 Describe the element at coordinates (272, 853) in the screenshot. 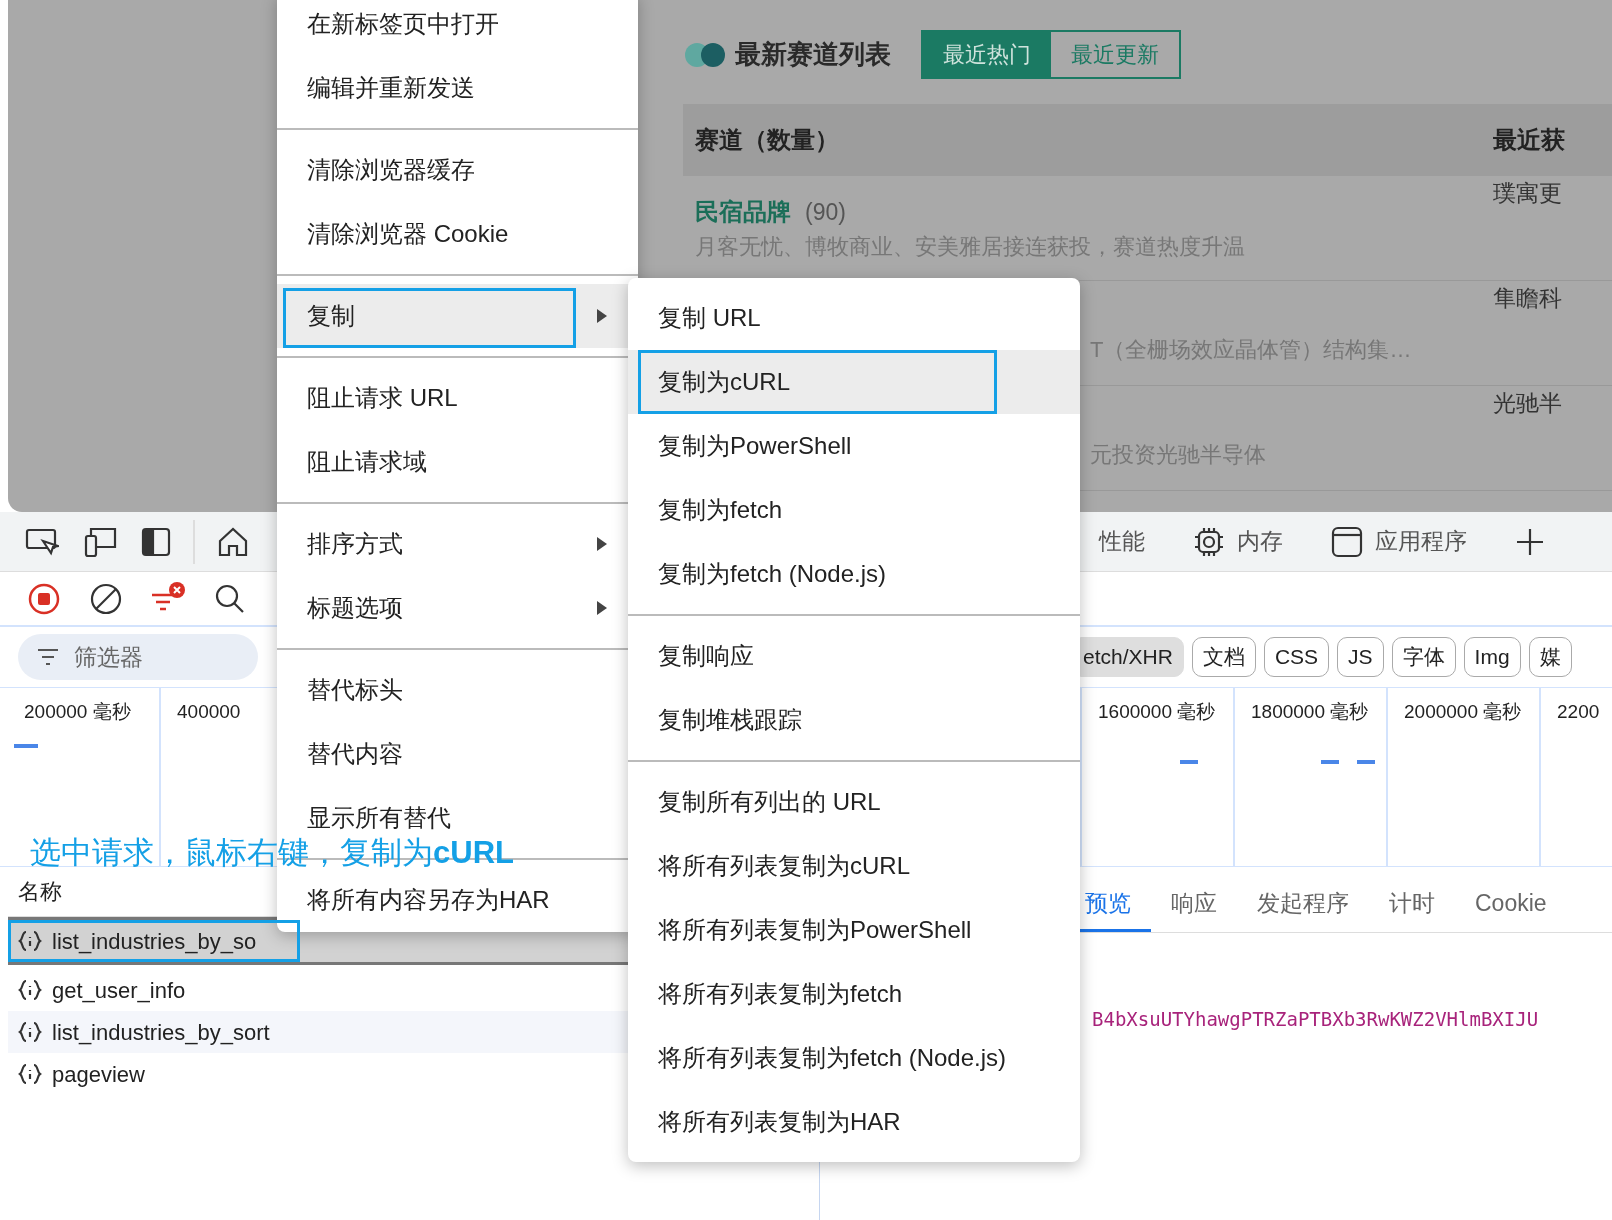

I see `annotation-text: 选中请求，鼠标右键，复制为cURL` at that location.